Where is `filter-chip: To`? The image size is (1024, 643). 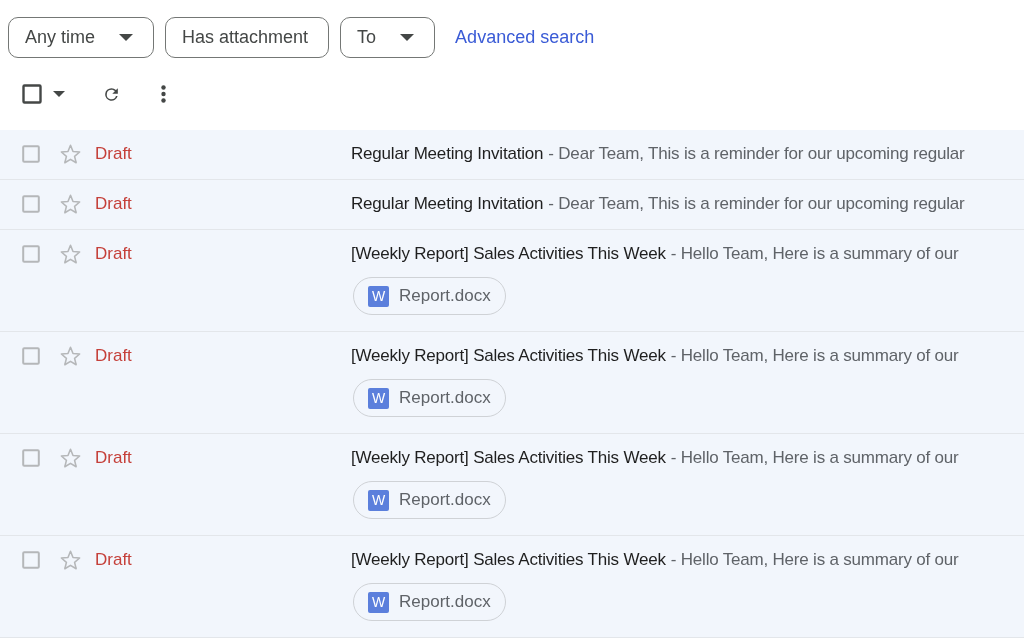
filter-chip: To is located at coordinates (388, 37).